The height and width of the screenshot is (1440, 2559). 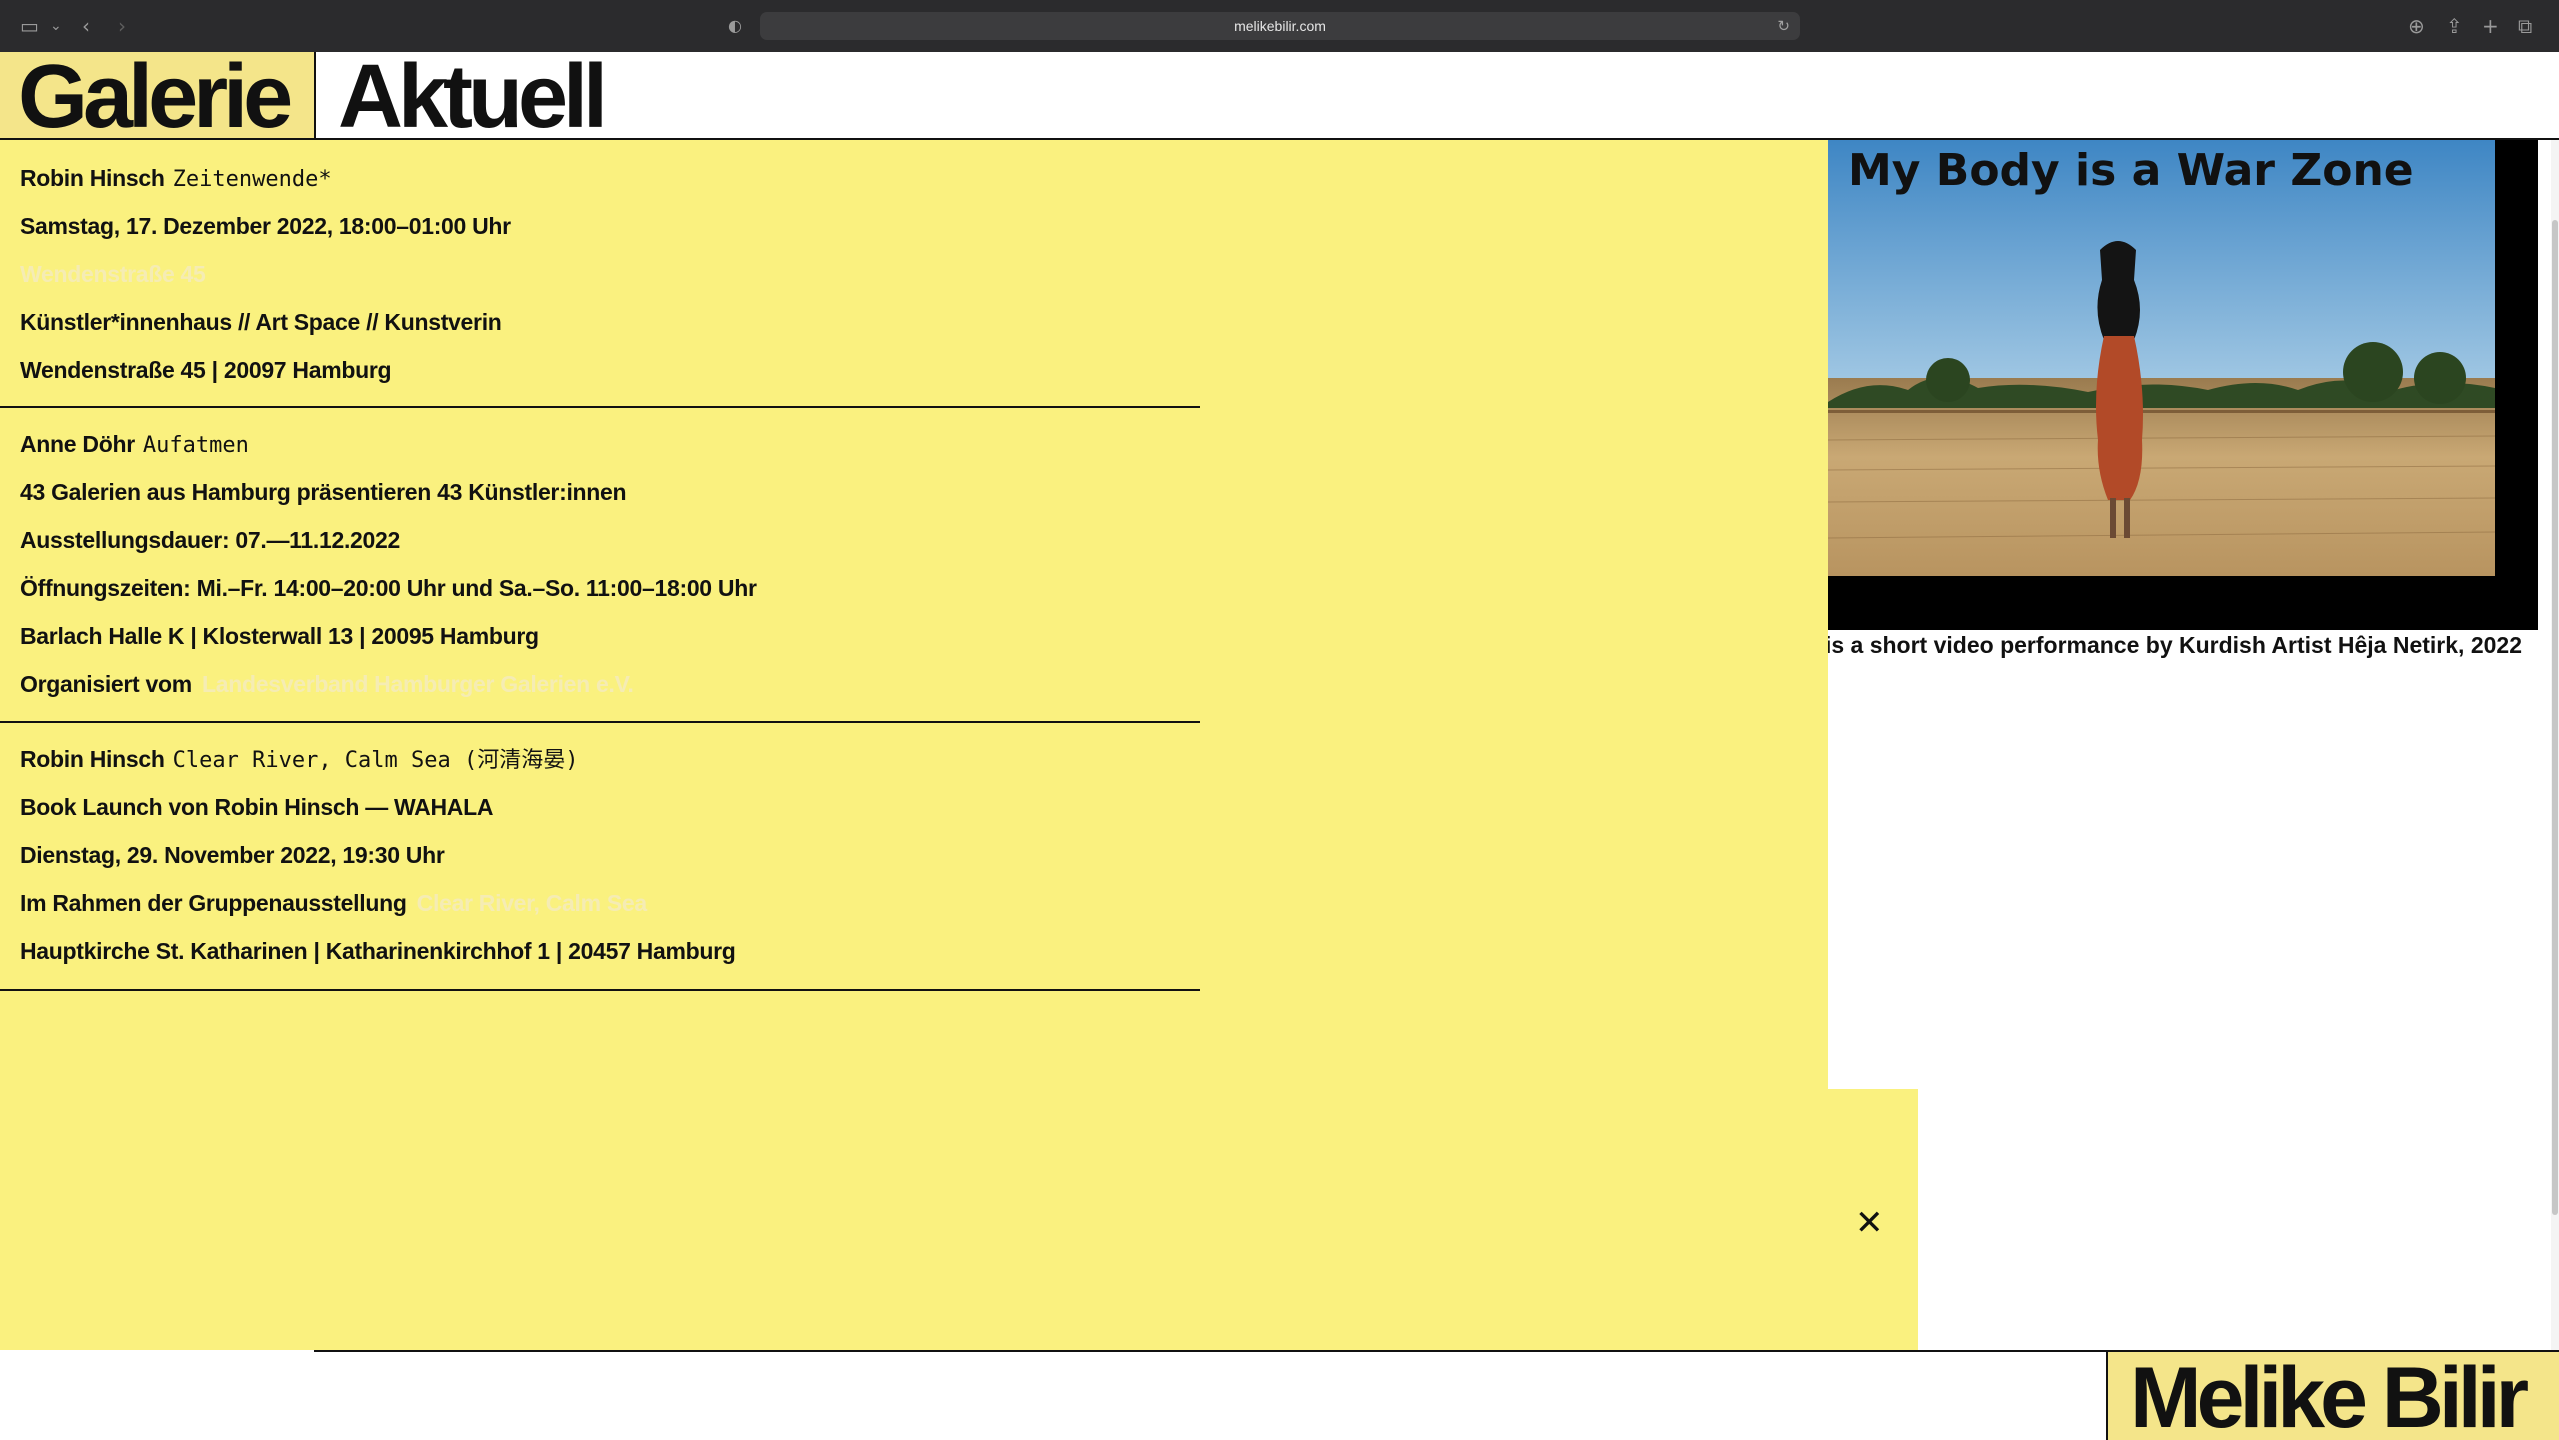 What do you see at coordinates (1279, 97) in the screenshot?
I see `site-header: Galerie Aktuell` at bounding box center [1279, 97].